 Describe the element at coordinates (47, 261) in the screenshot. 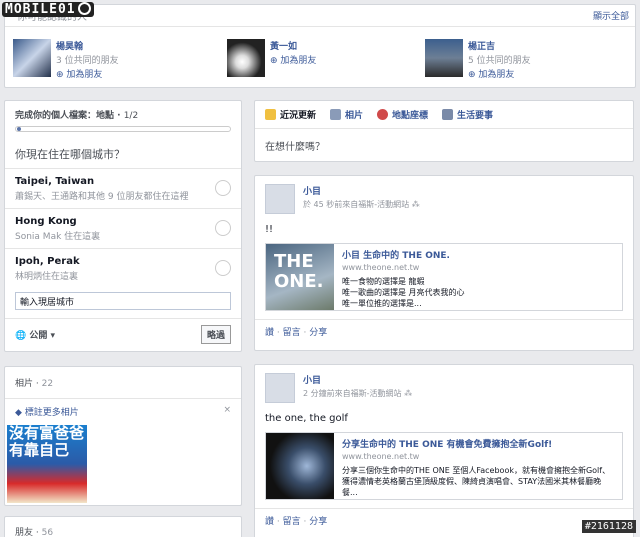

I see `city-name: Ipoh, Perak` at that location.